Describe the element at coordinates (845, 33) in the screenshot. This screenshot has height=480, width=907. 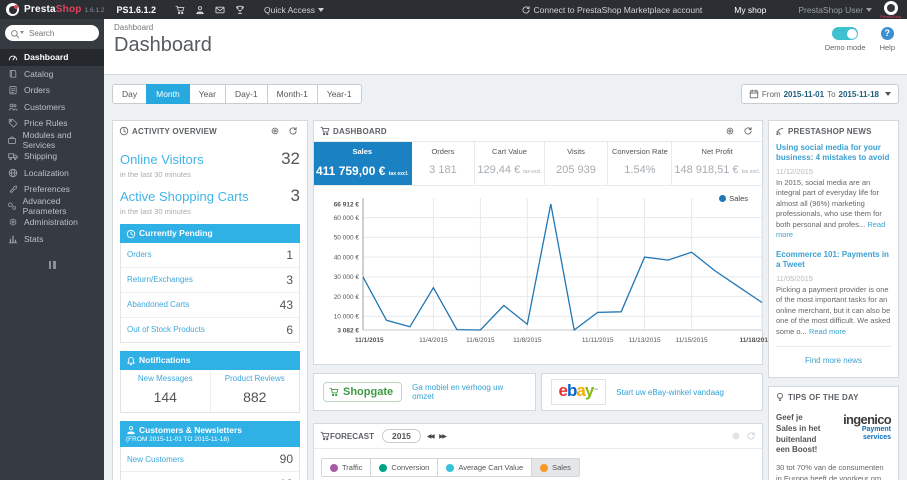
I see `demo-mode-toggle` at that location.